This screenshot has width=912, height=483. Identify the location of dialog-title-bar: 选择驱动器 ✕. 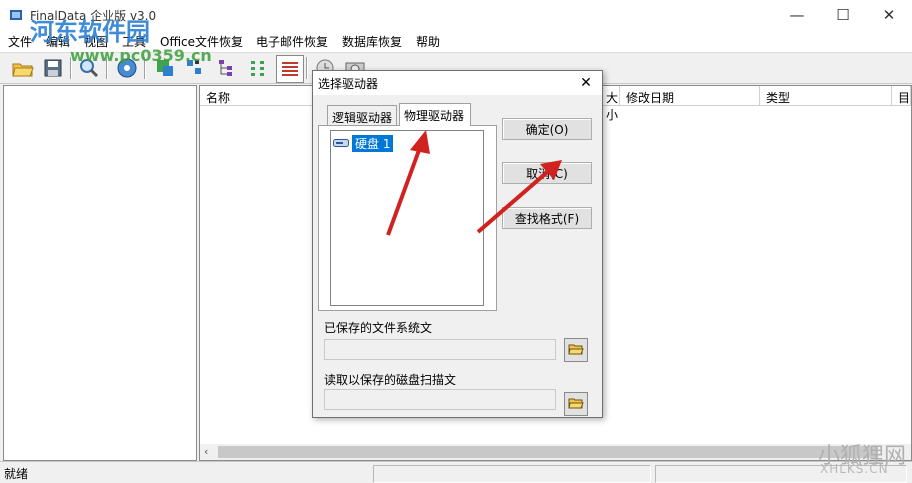
(457, 83).